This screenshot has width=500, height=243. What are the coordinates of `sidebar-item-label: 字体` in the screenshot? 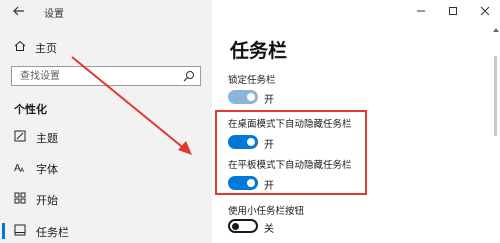 It's located at (47, 169).